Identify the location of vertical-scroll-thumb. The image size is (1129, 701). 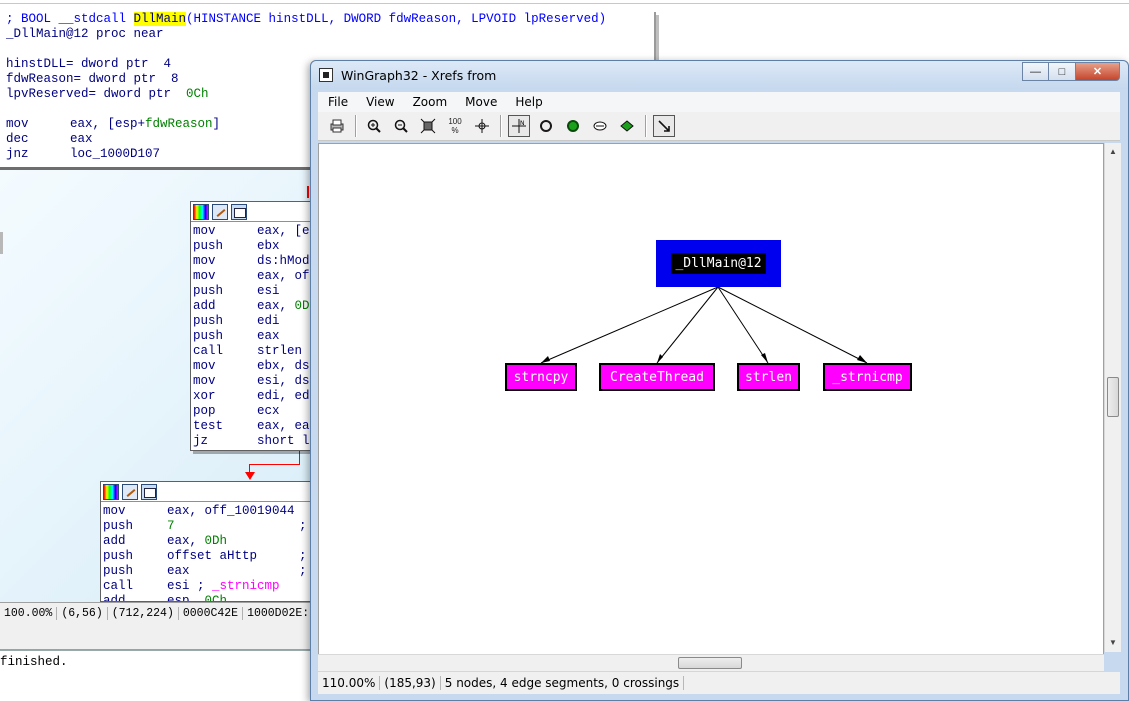
(1113, 397).